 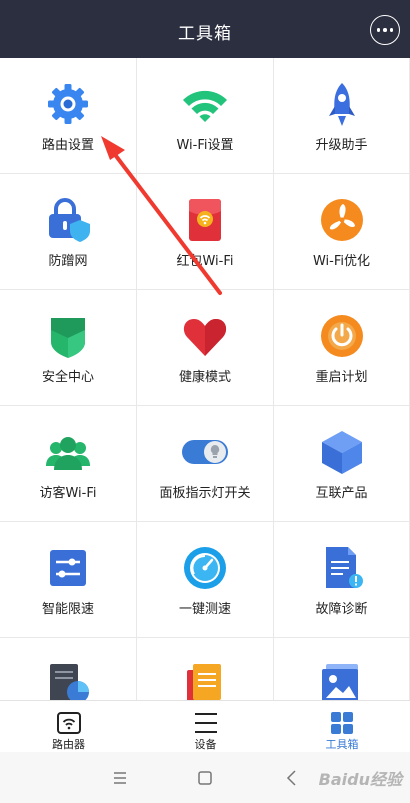 What do you see at coordinates (342, 744) in the screenshot?
I see `tab-label: 工具箱` at bounding box center [342, 744].